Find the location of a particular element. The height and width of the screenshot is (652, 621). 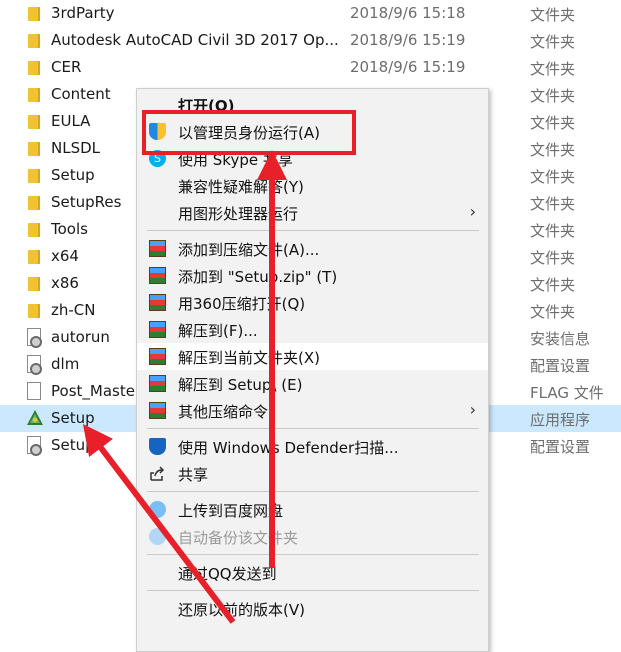

menu-item-label: 其他压缩命令 is located at coordinates (223, 412).